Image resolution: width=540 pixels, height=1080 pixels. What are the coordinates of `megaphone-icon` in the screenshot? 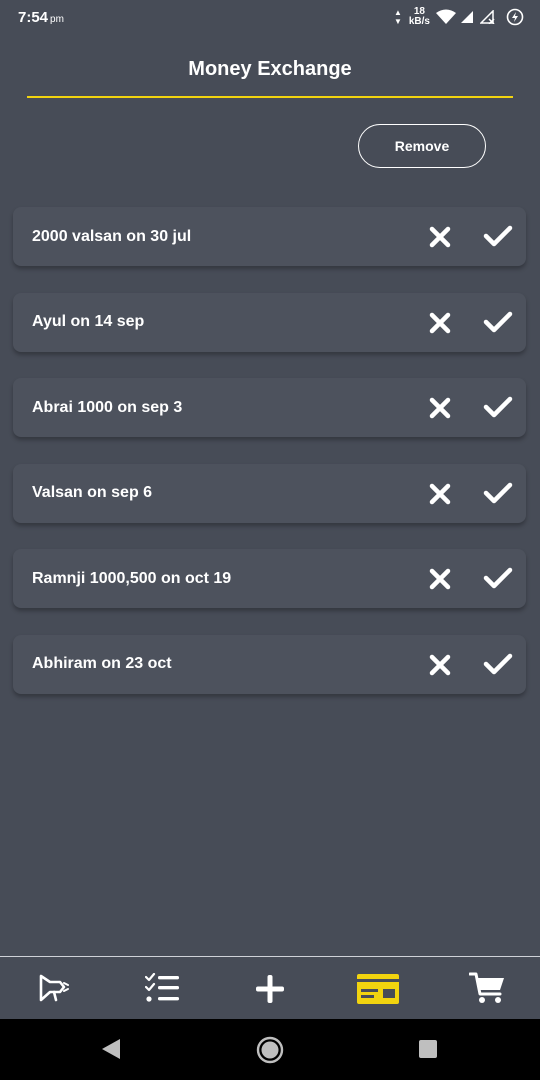 It's located at (54, 988).